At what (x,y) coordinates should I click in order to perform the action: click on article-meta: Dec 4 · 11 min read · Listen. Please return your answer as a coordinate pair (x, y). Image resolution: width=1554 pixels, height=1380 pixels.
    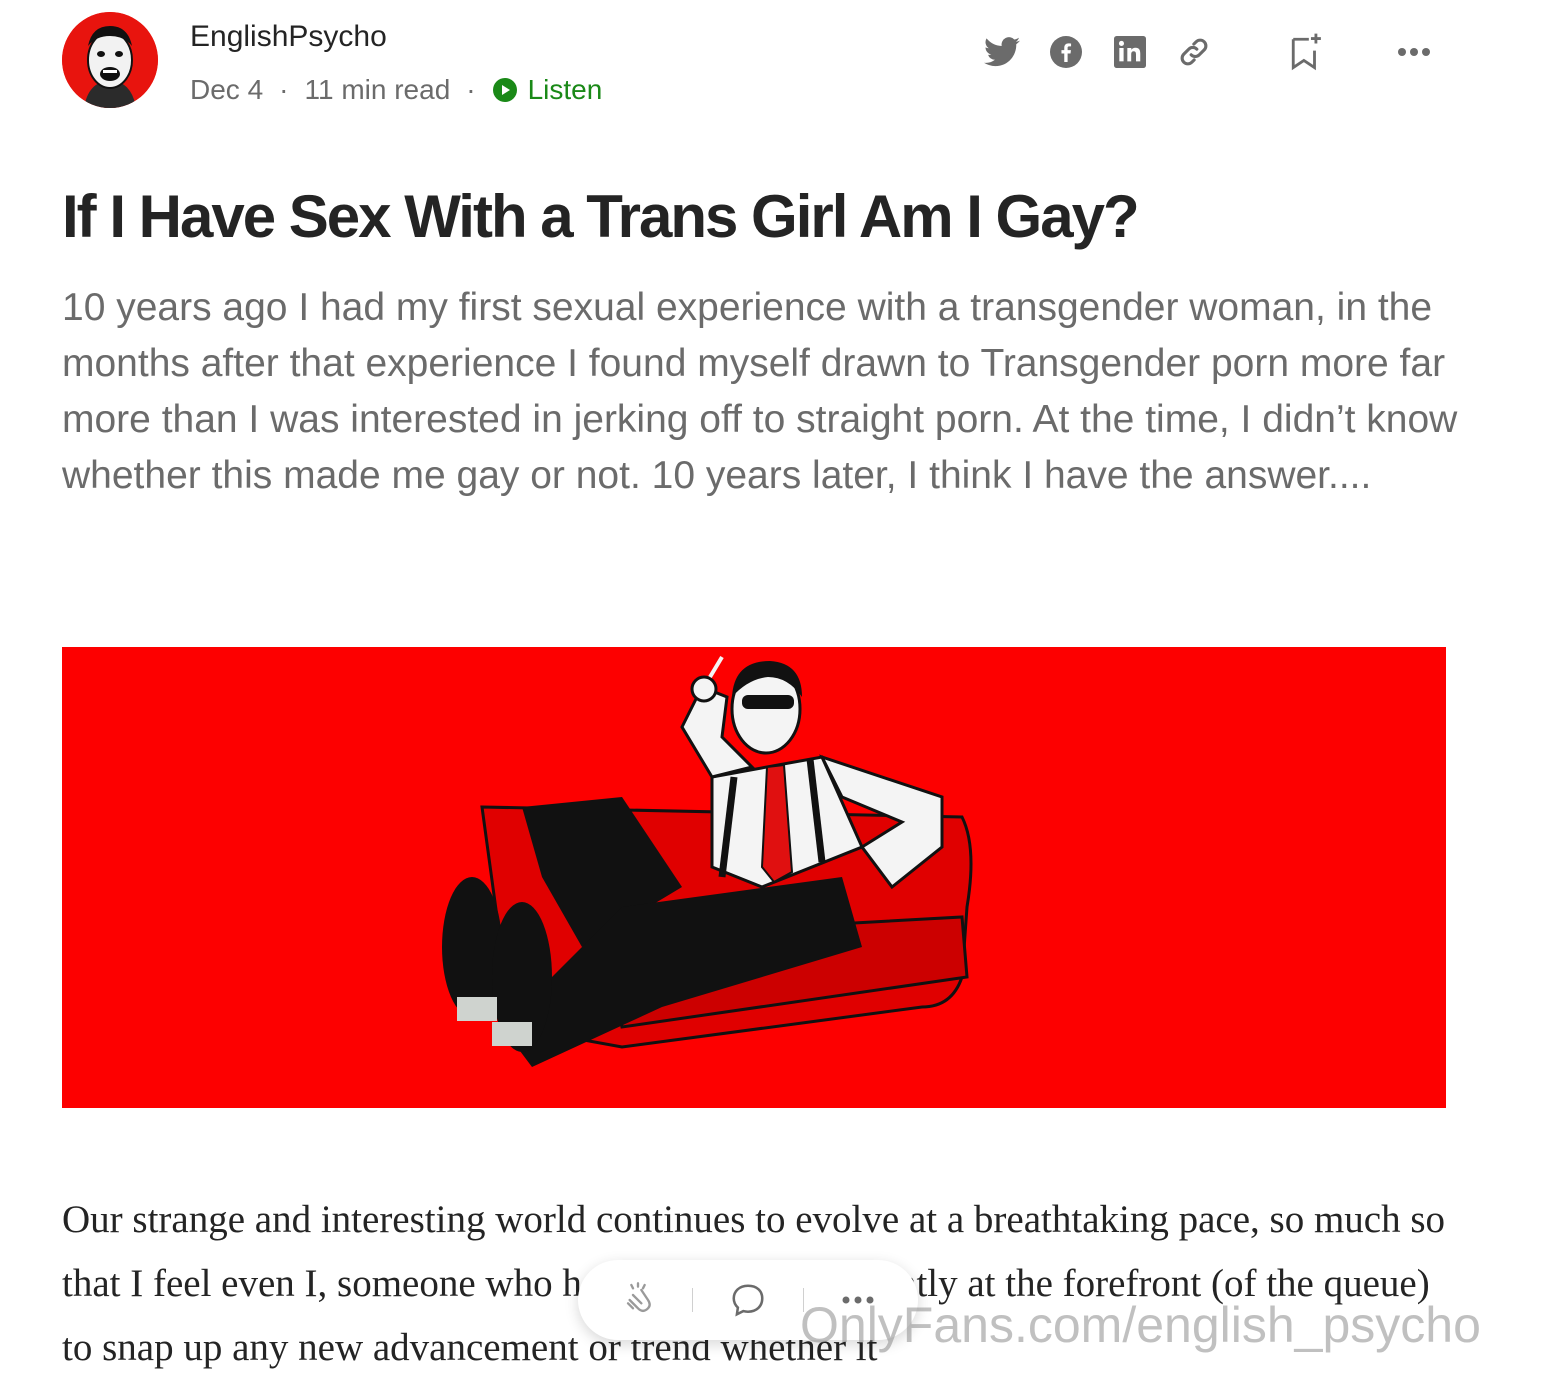
    Looking at the image, I should click on (396, 90).